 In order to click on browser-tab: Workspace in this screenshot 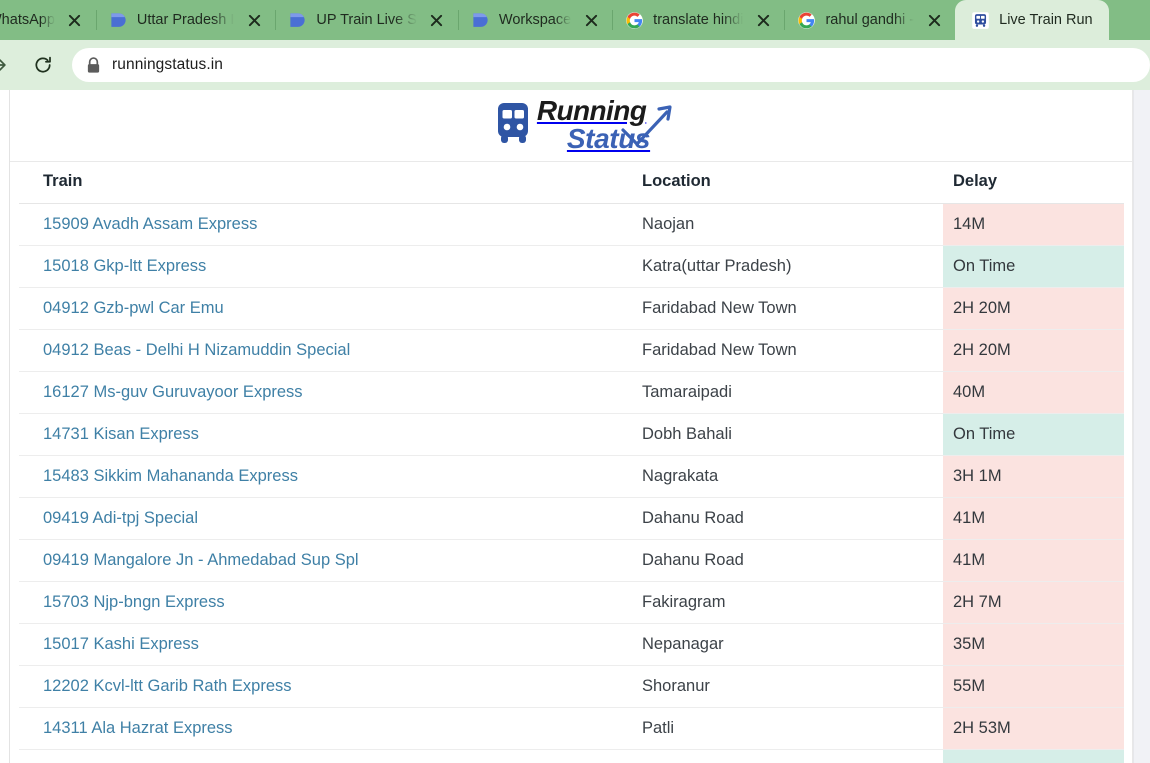, I will do `click(535, 20)`.